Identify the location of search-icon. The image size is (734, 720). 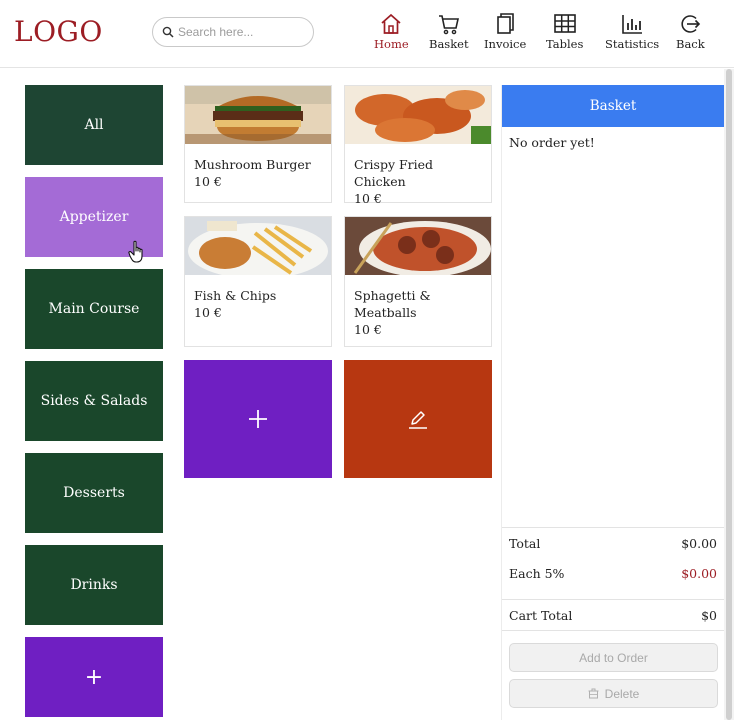
(168, 32).